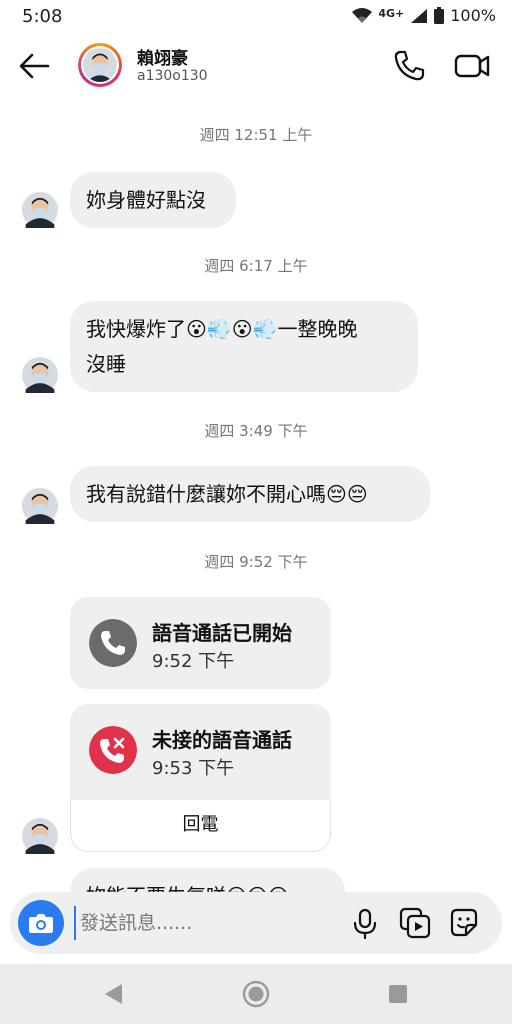 The image size is (512, 1024). Describe the element at coordinates (193, 768) in the screenshot. I see `call-time: 9:53 下午` at that location.